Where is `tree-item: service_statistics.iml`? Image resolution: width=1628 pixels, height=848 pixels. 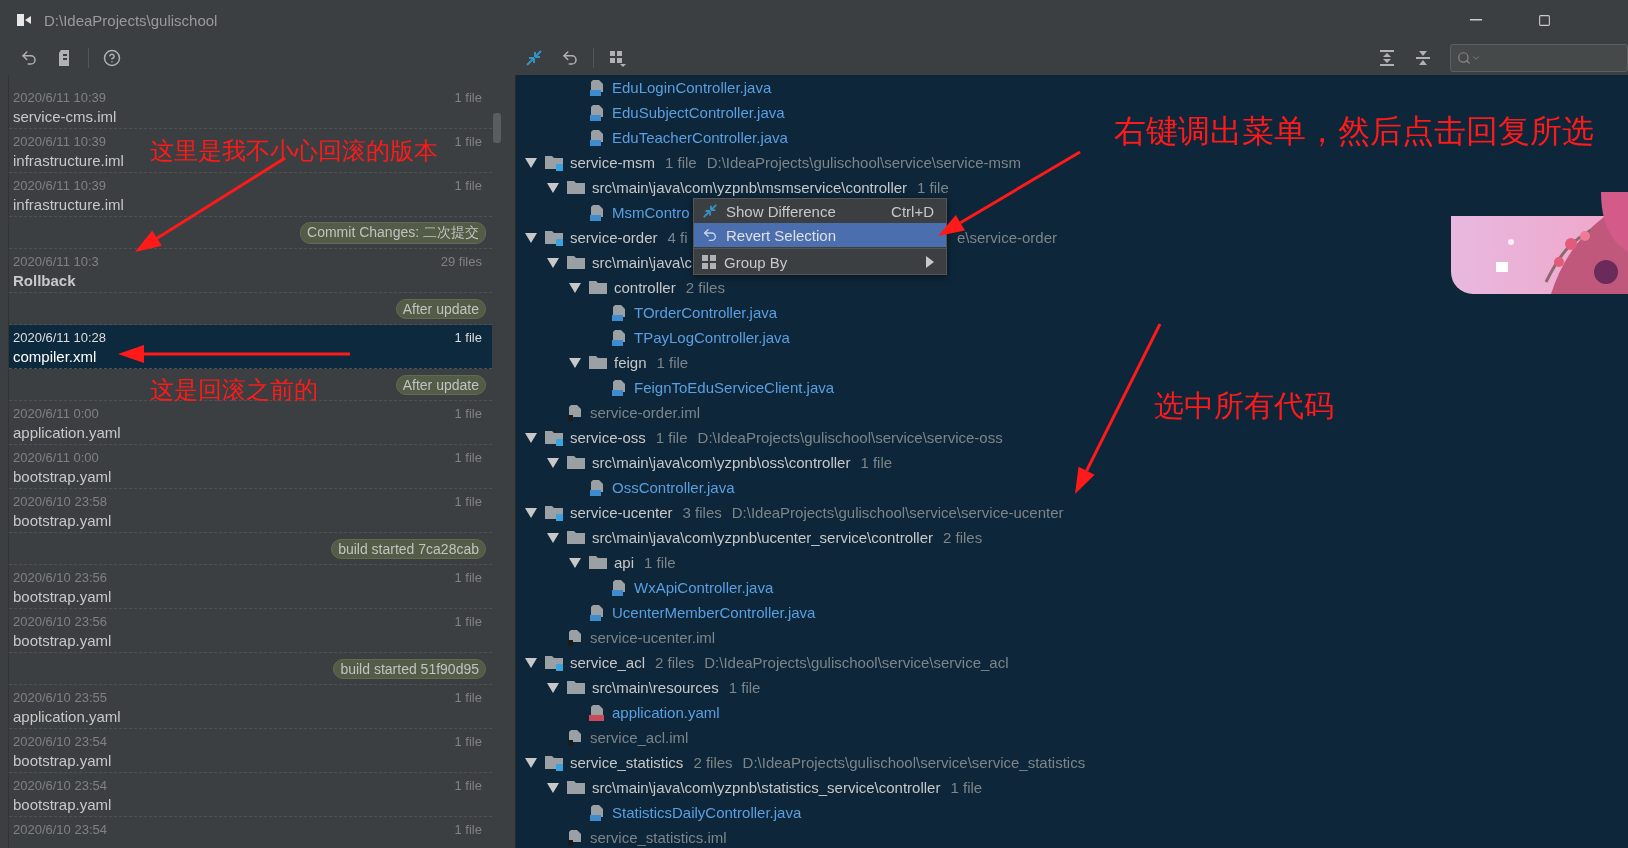 tree-item: service_statistics.iml is located at coordinates (658, 837).